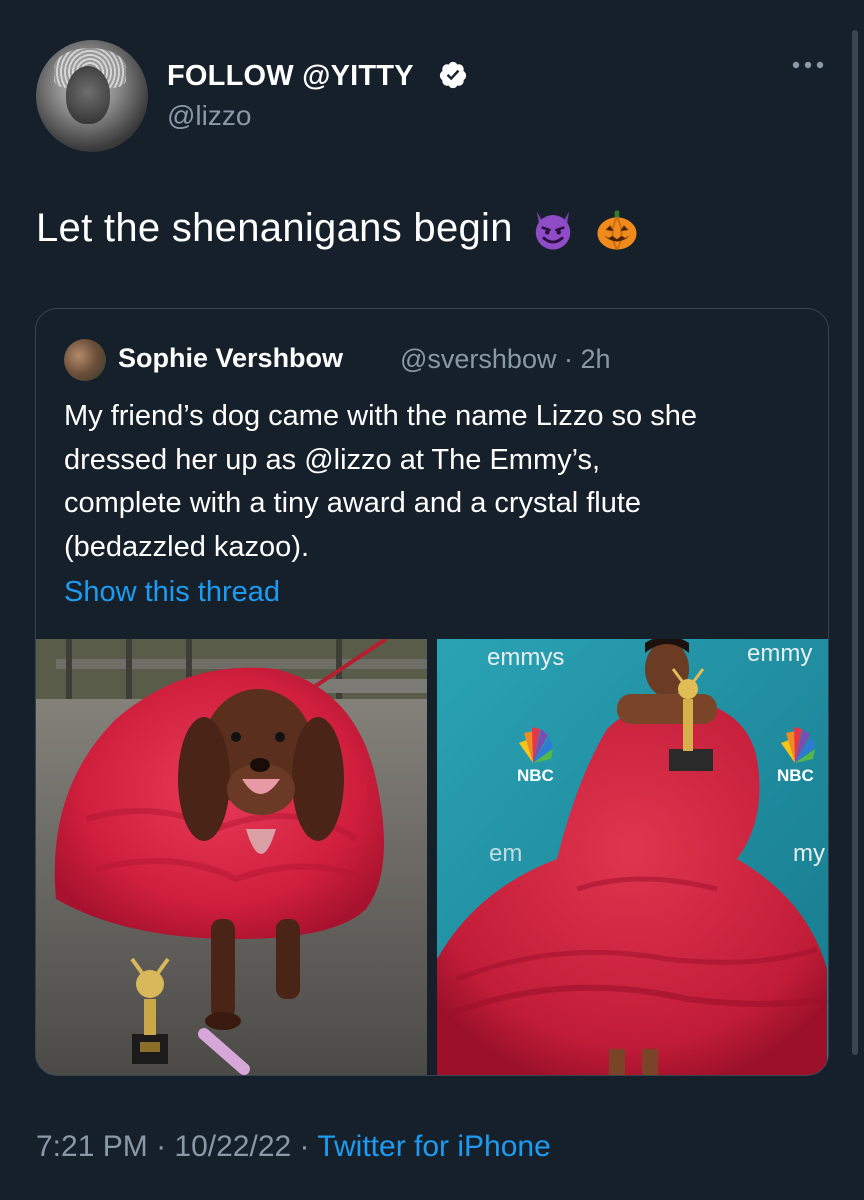 Image resolution: width=864 pixels, height=1200 pixels. I want to click on quoted-text-line: dressed her up as @lizzo at The Emmy’s,, so click(332, 459).